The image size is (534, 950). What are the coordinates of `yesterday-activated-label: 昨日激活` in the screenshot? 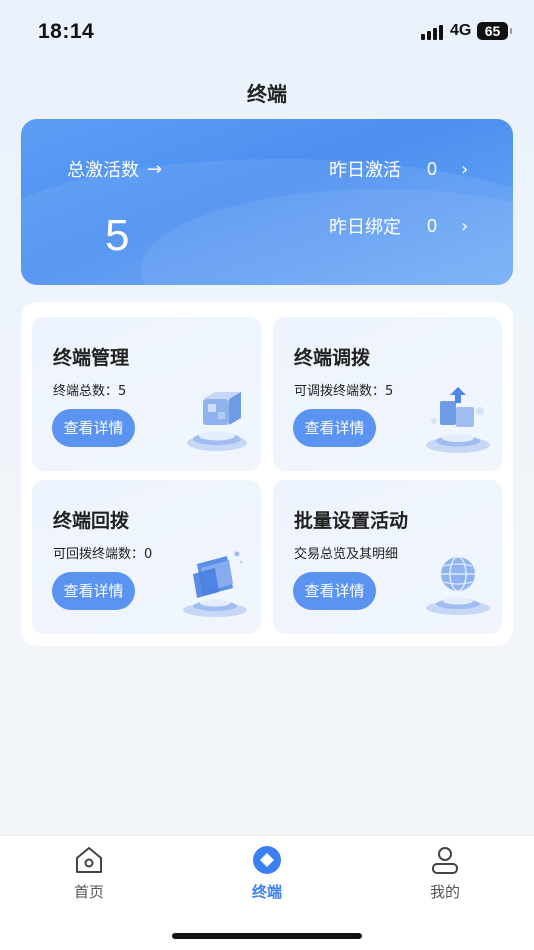 It's located at (365, 170).